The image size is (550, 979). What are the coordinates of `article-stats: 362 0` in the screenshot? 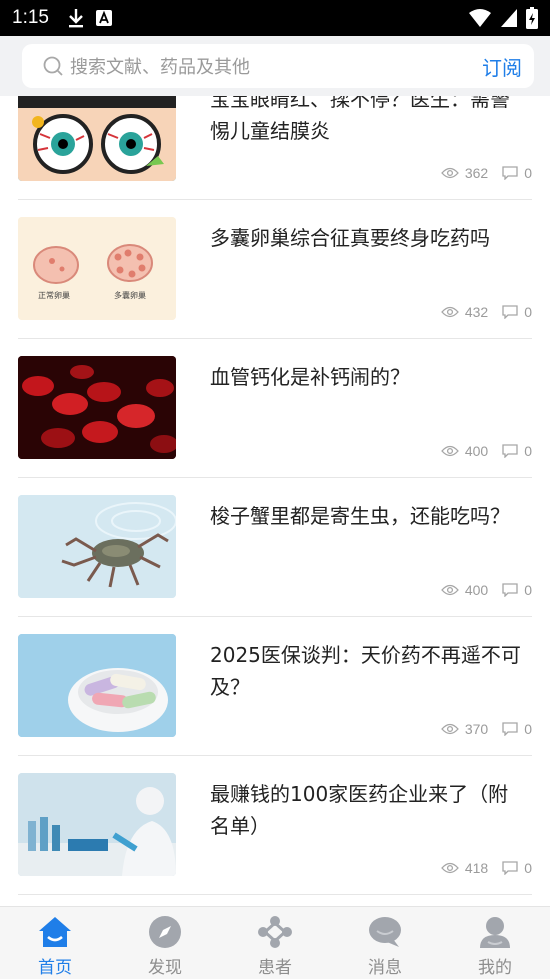 It's located at (486, 173).